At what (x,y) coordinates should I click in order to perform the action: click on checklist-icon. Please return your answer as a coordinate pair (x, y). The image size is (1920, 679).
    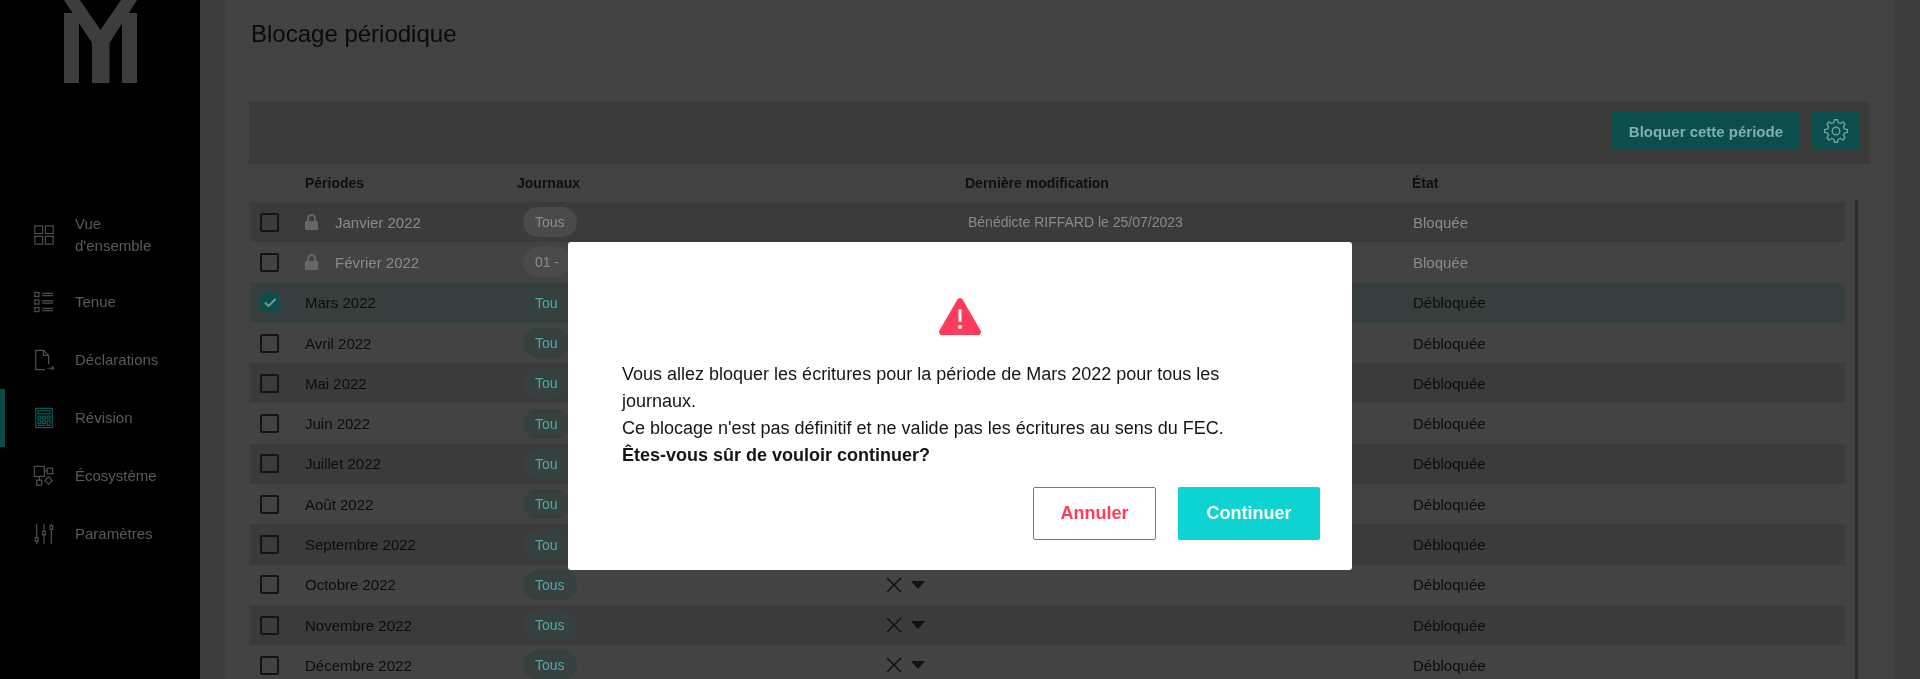
    Looking at the image, I should click on (44, 302).